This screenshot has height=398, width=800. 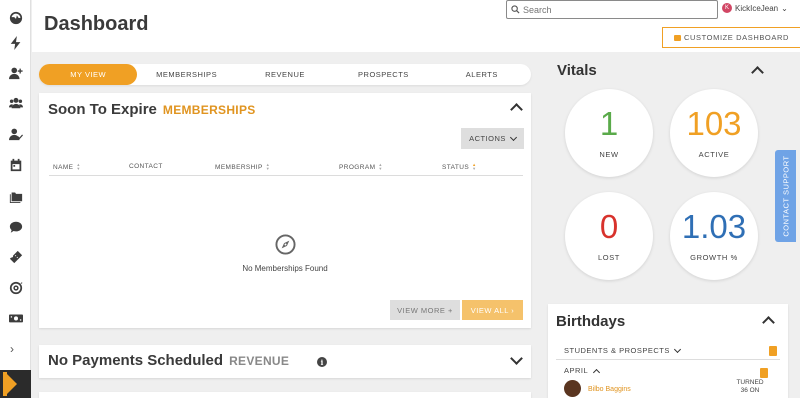 What do you see at coordinates (516, 358) in the screenshot?
I see `expand-chevron-down-icon` at bounding box center [516, 358].